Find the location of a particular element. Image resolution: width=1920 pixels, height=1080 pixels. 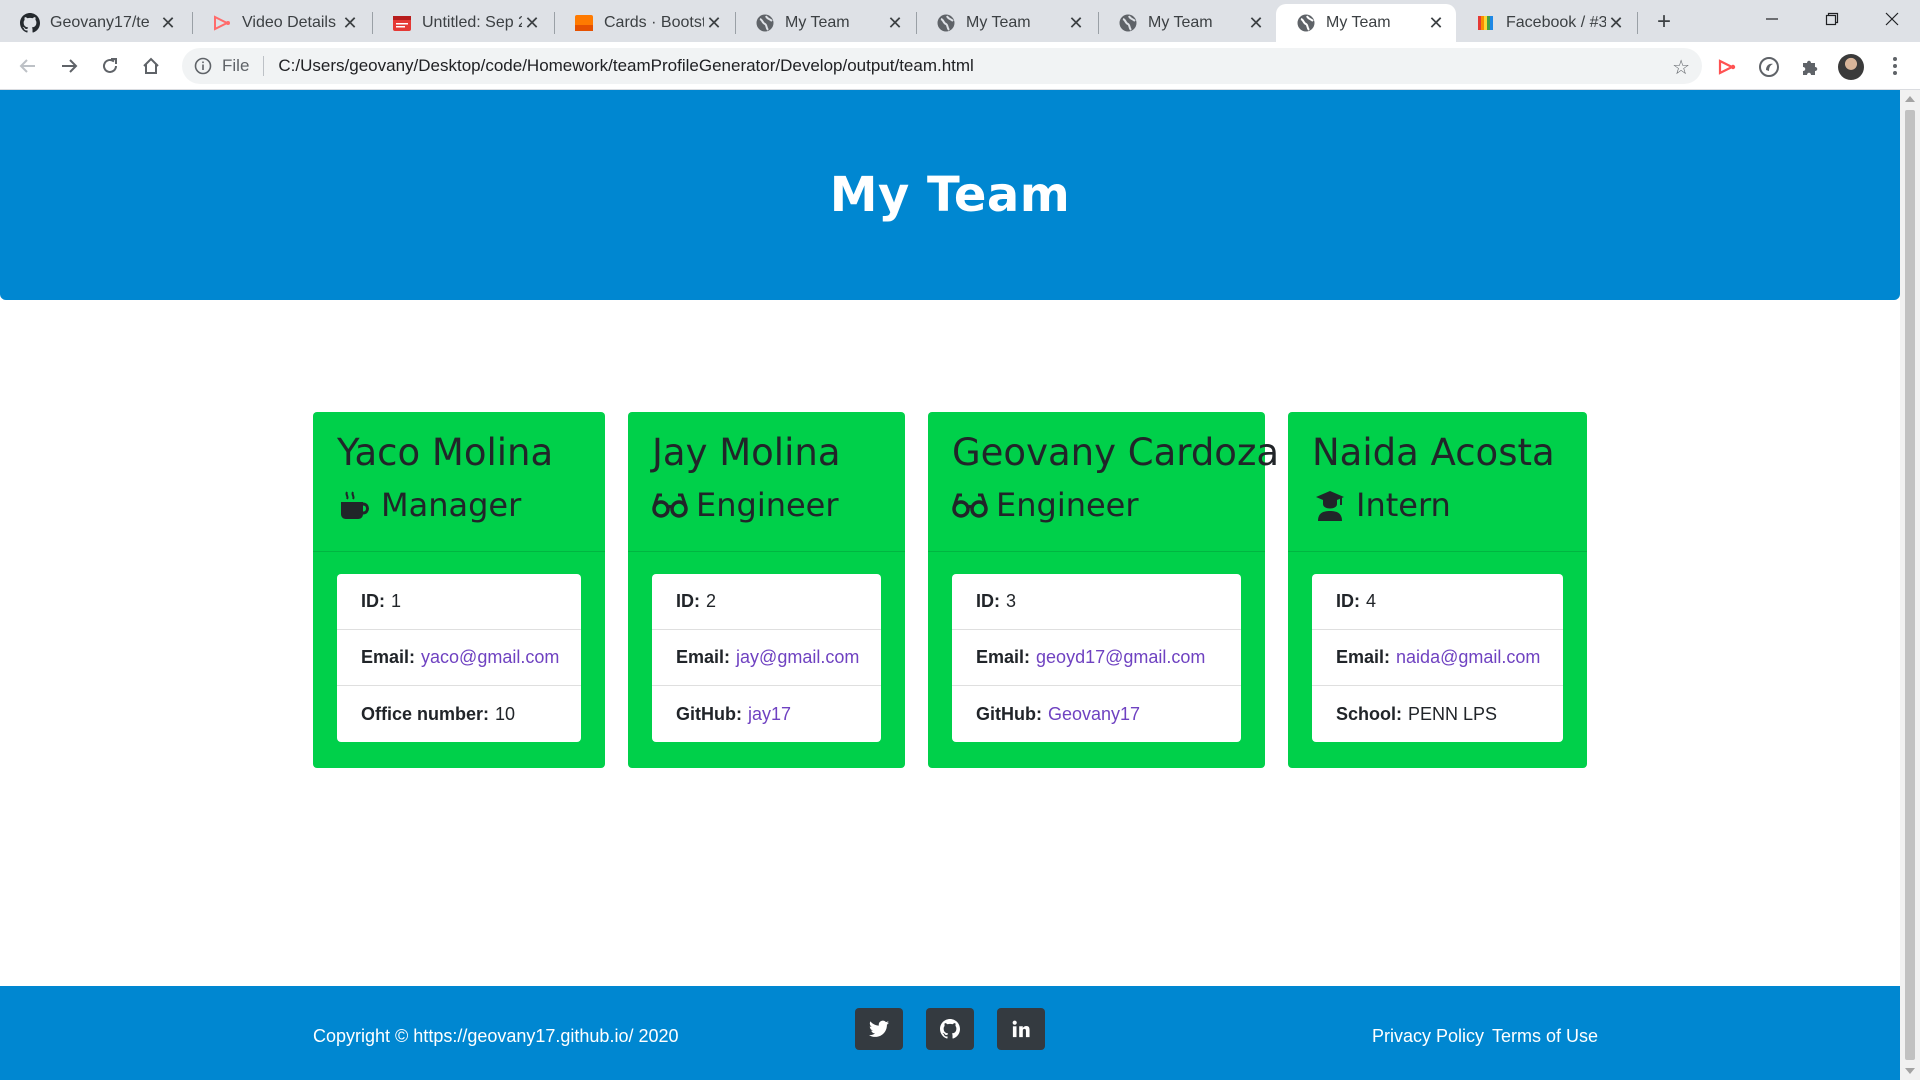

tab-video-details: Video Details - ✕ is located at coordinates (281, 23).